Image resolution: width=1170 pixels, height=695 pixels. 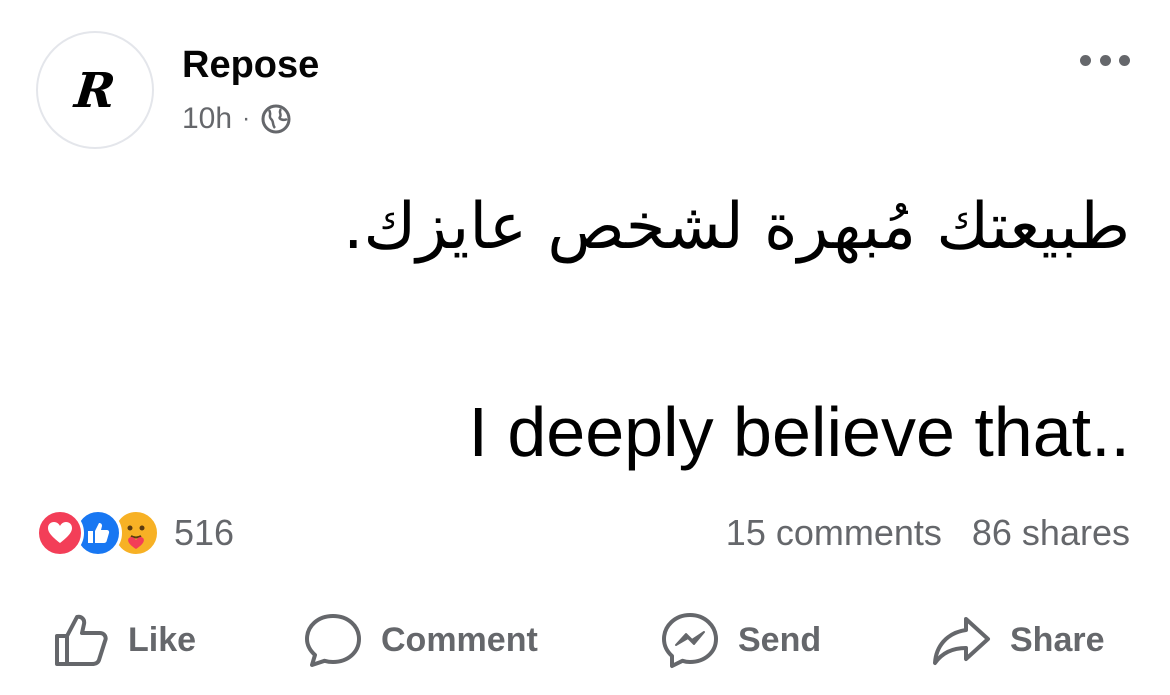 I want to click on post-stats: 15 comments 86 shares, so click(x=928, y=533).